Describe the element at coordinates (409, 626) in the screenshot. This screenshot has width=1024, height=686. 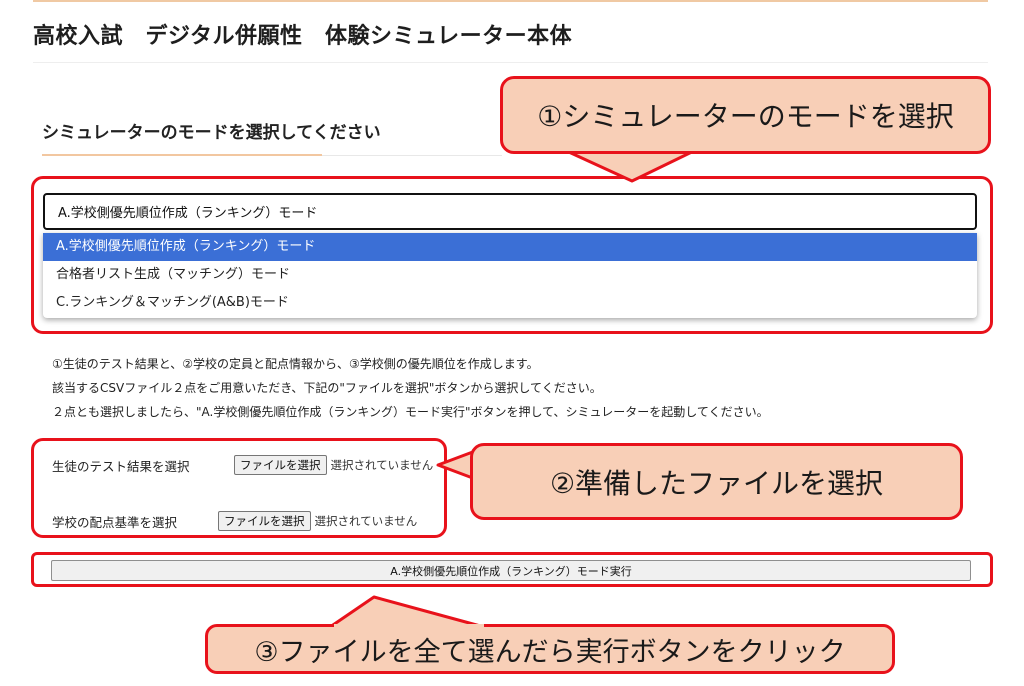
I see `callout-3-seam` at that location.